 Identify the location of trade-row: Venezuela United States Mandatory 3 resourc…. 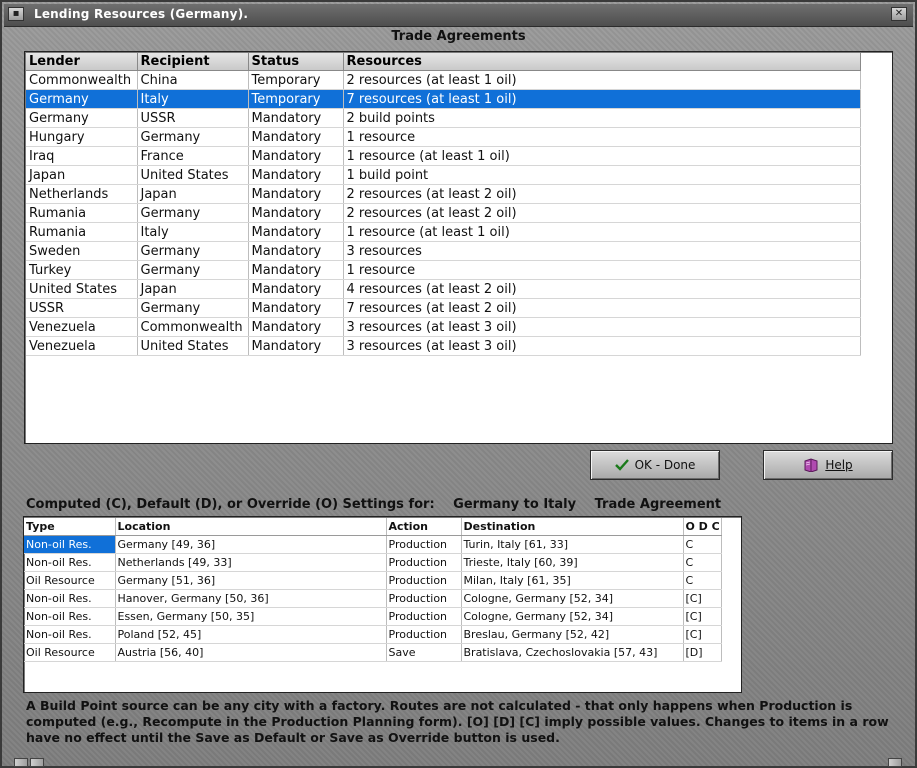
(443, 346).